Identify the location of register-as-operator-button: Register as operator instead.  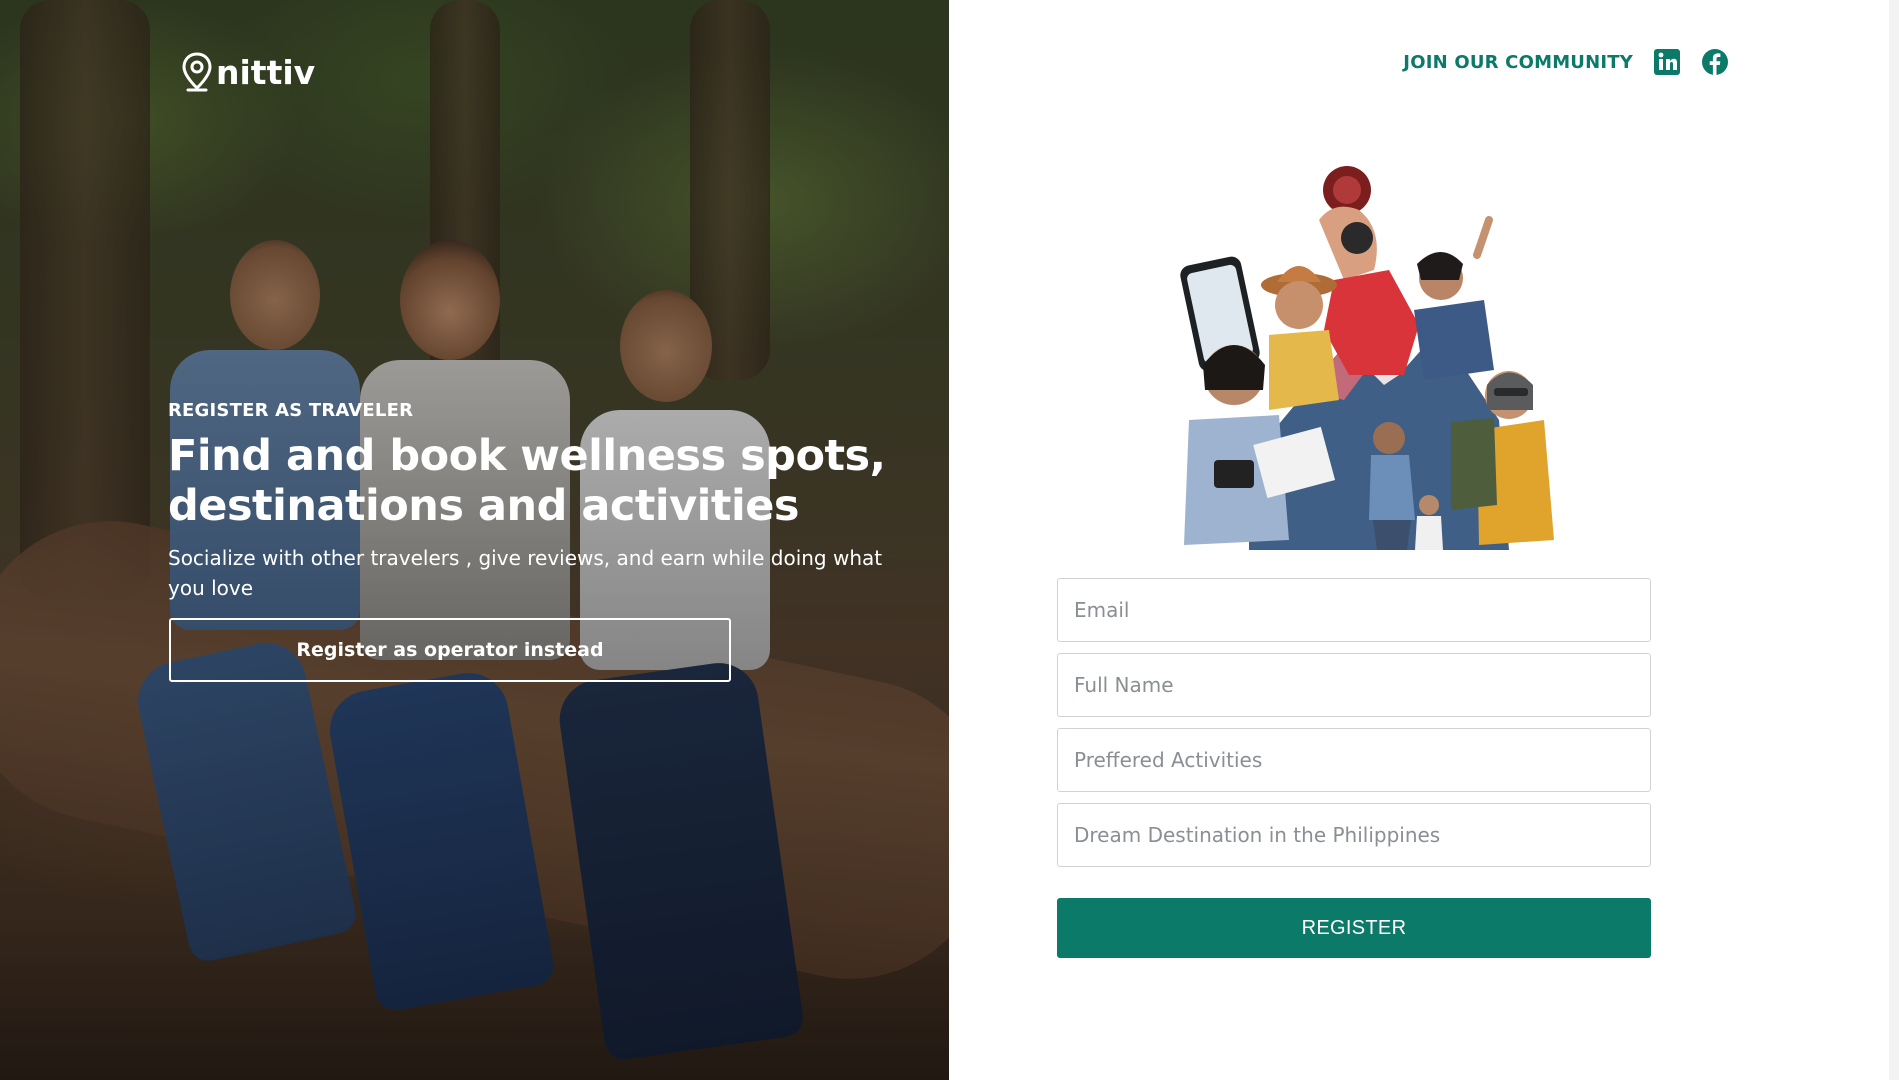
(450, 650).